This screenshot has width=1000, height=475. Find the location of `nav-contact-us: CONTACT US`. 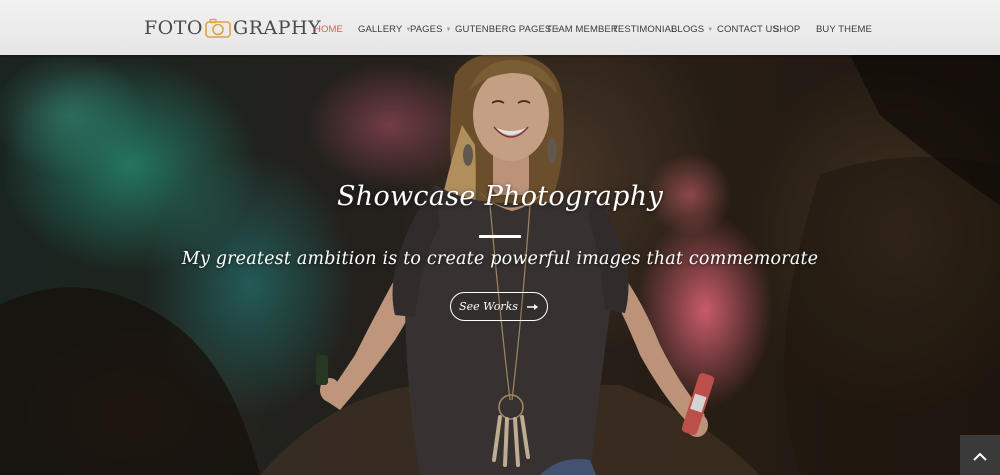

nav-contact-us: CONTACT US is located at coordinates (748, 29).